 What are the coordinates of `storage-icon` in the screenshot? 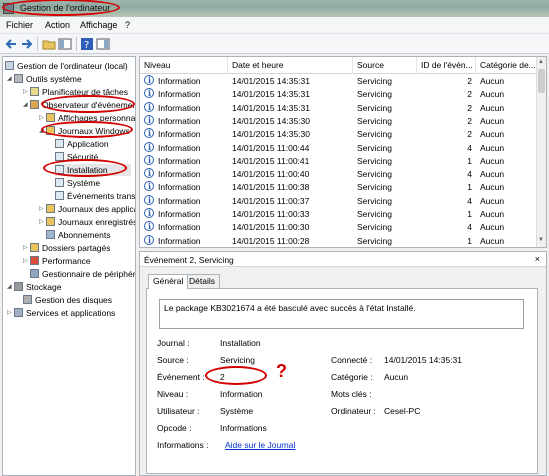 It's located at (18, 286).